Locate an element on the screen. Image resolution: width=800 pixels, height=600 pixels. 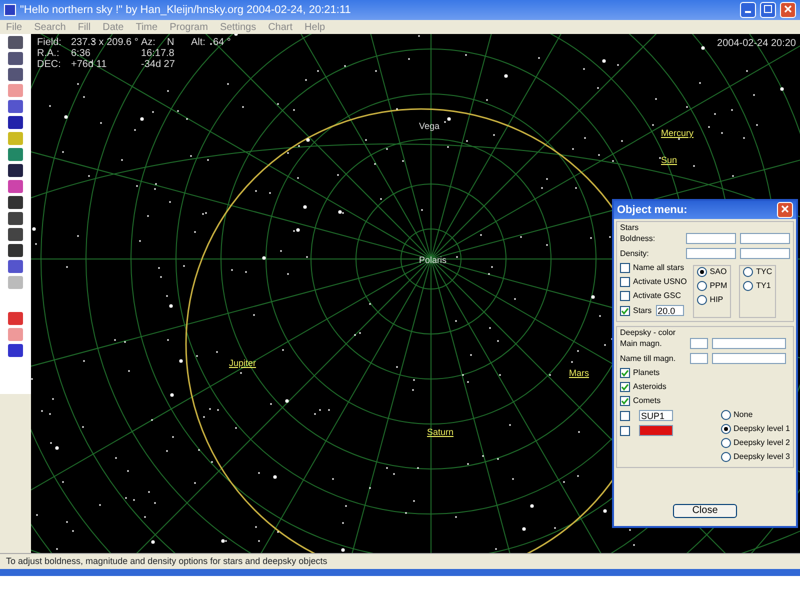
planet-label: Sun is located at coordinates (669, 160).